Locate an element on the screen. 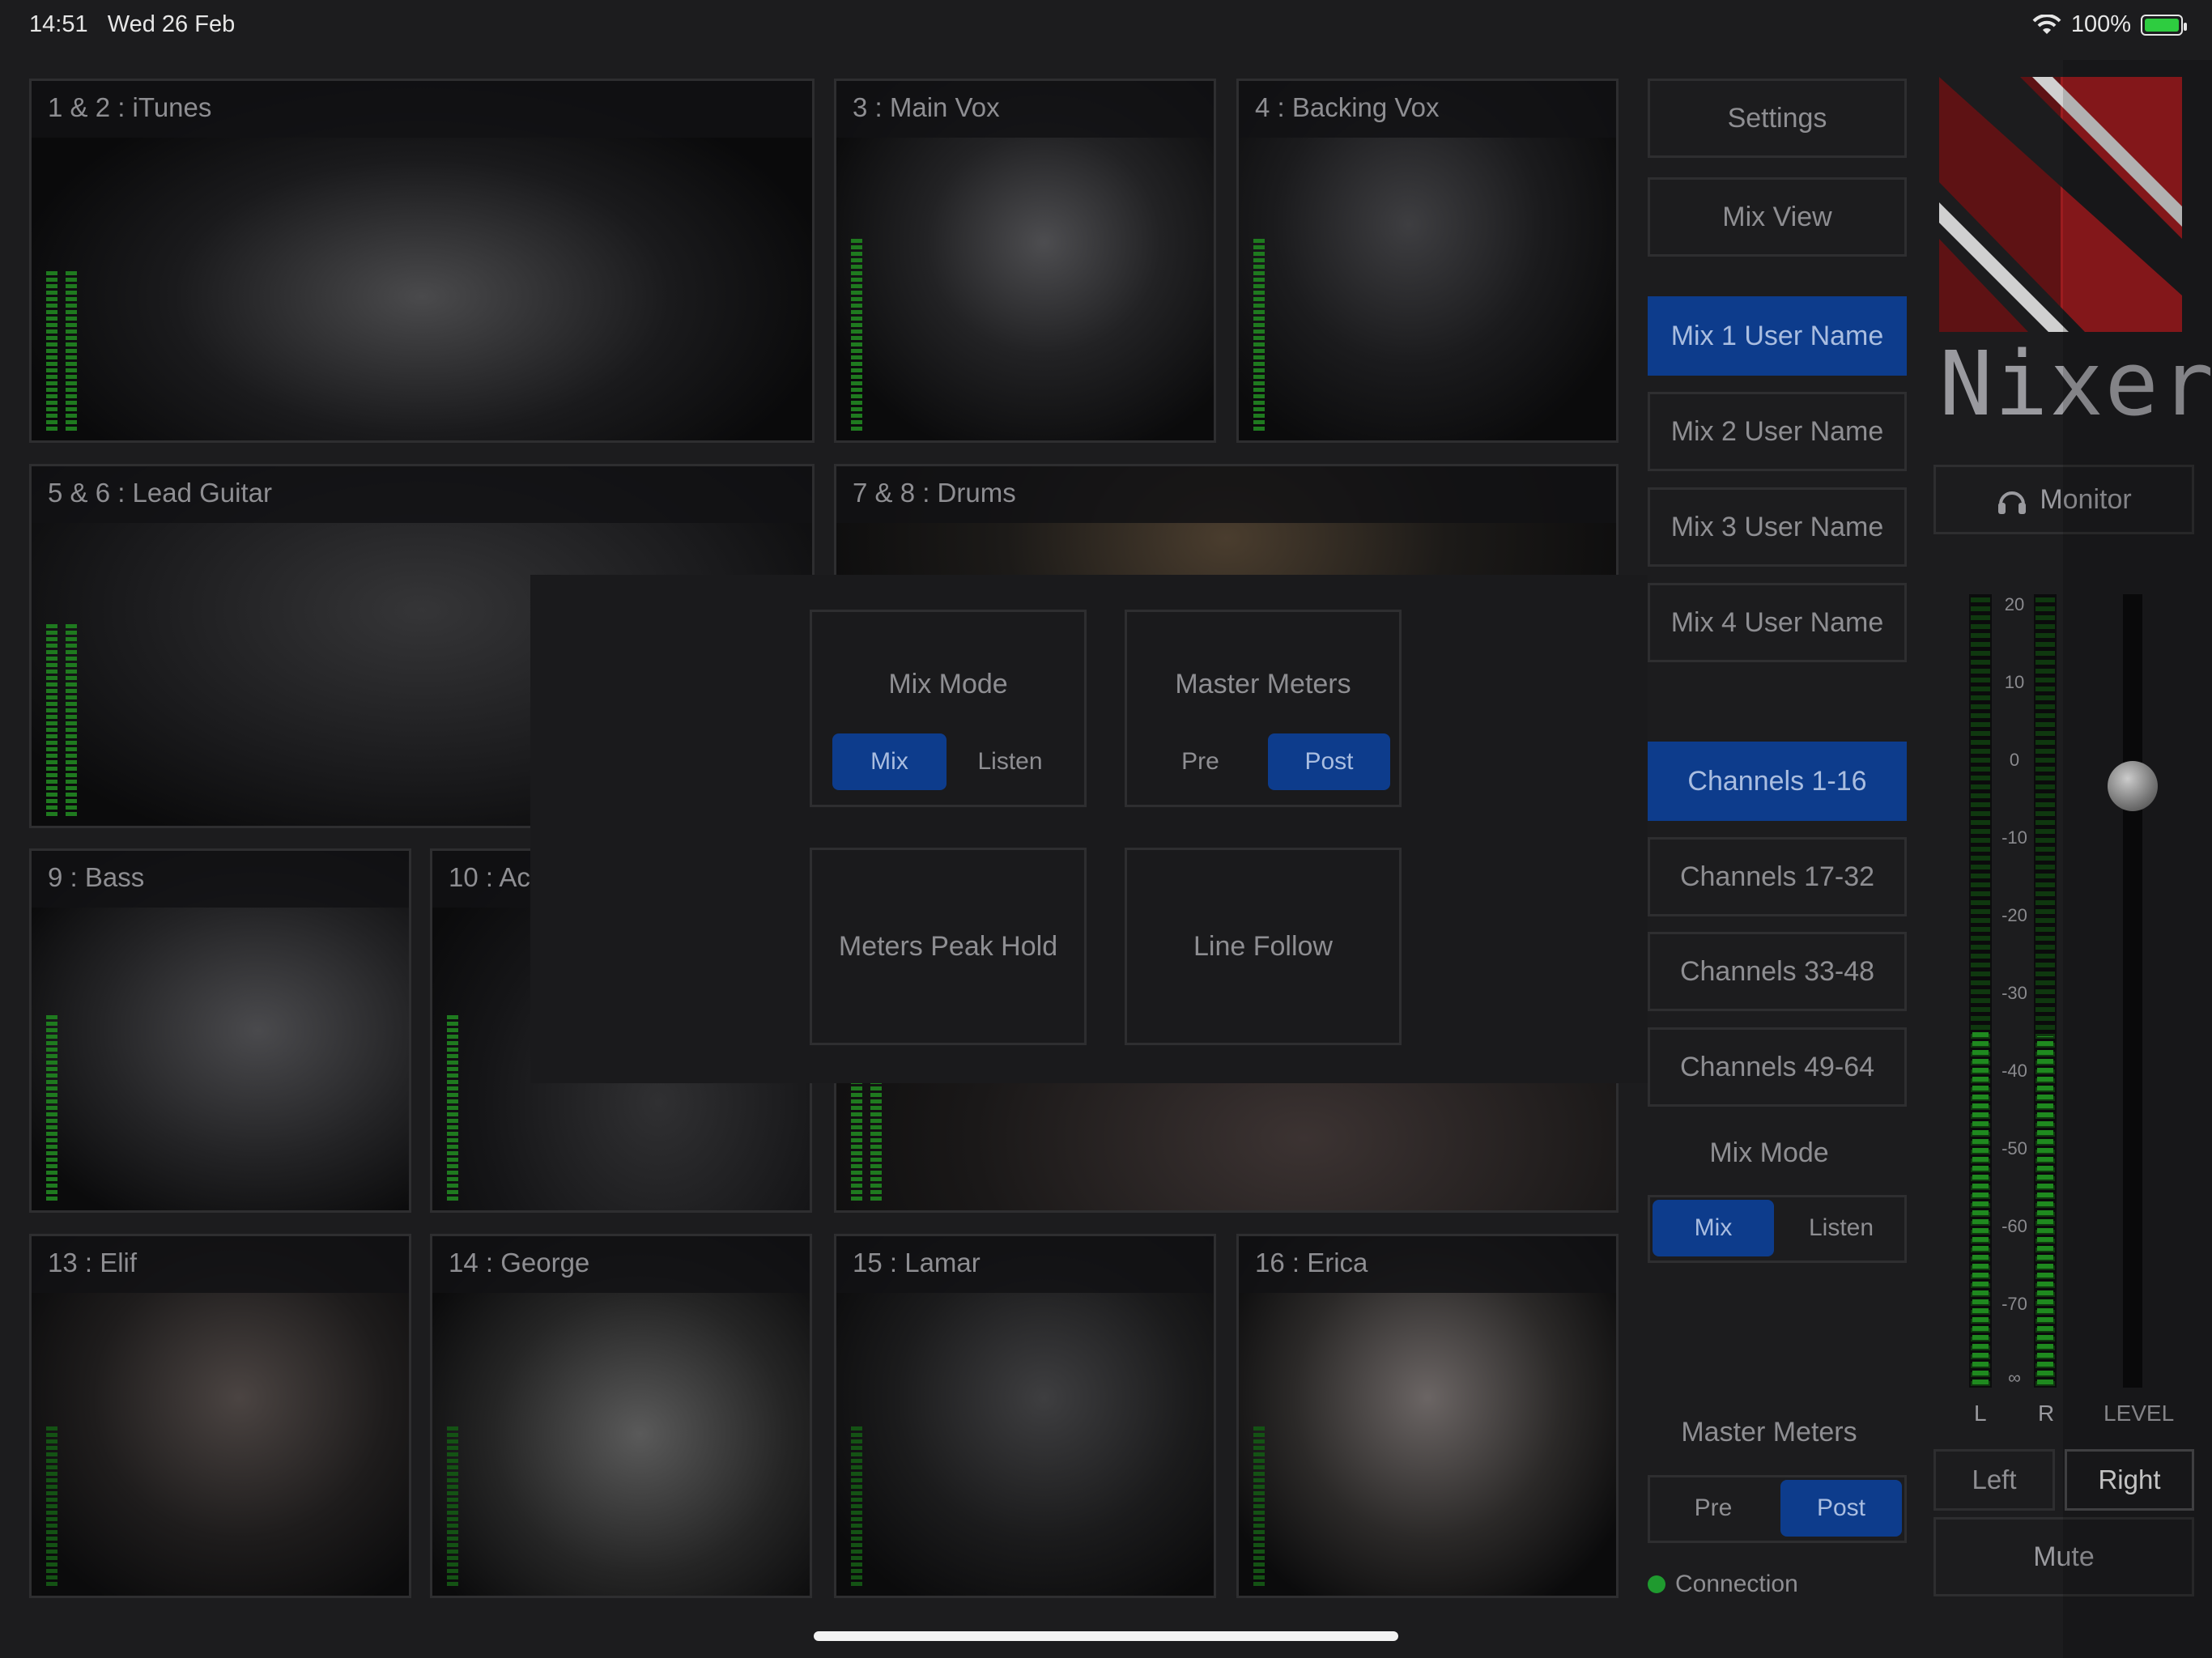 The height and width of the screenshot is (1658, 2212). nixer-logo-icon is located at coordinates (2061, 204).